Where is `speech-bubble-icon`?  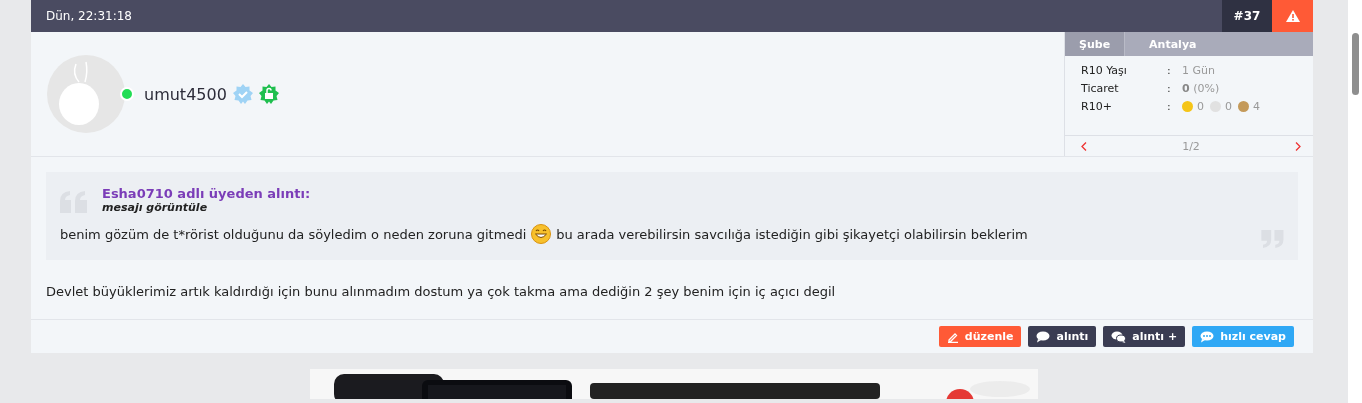 speech-bubble-icon is located at coordinates (1043, 336).